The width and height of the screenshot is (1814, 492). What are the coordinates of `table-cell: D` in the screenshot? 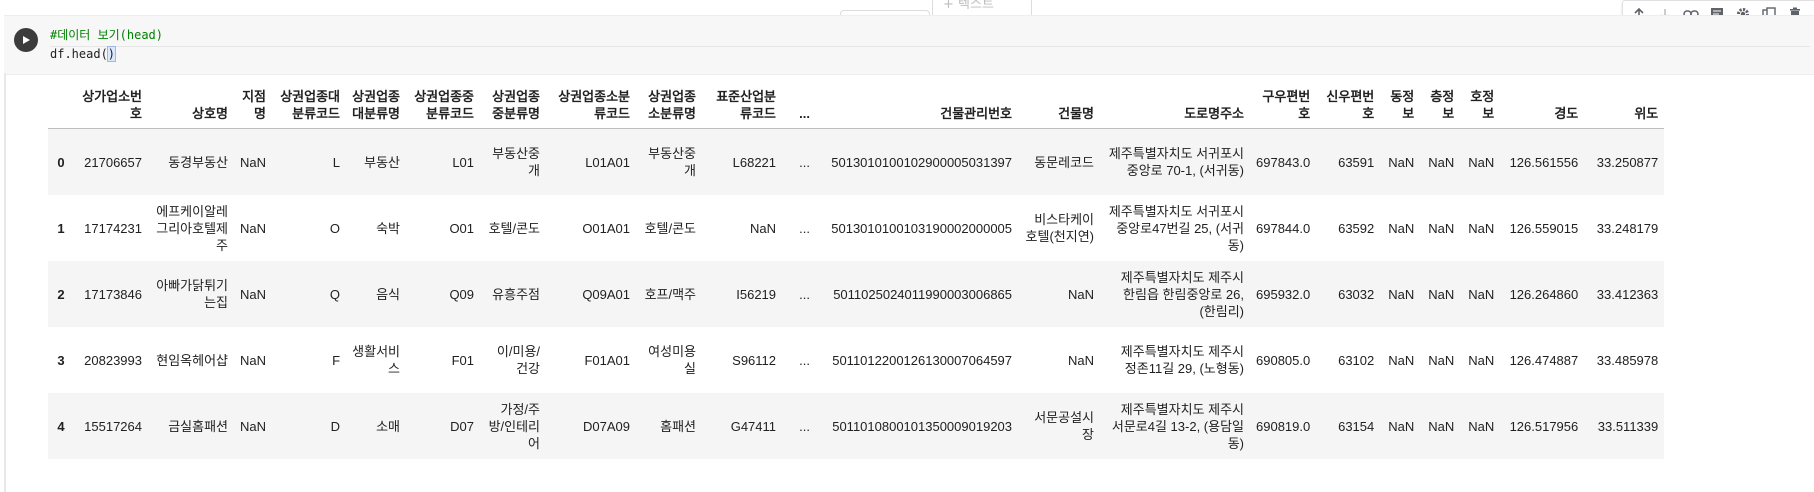 It's located at (335, 426).